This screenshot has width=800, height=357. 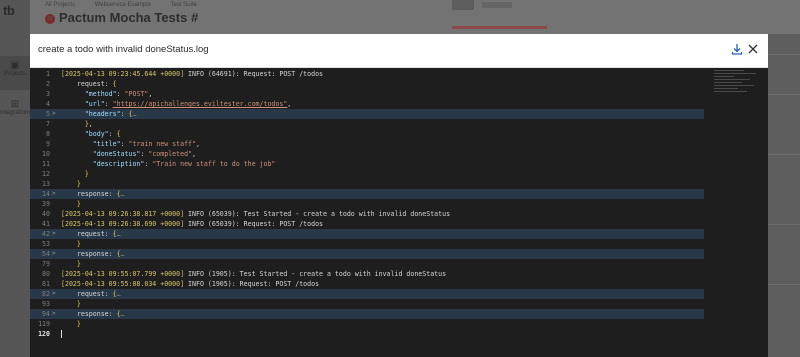 What do you see at coordinates (46, 194) in the screenshot?
I see `line-number: 14` at bounding box center [46, 194].